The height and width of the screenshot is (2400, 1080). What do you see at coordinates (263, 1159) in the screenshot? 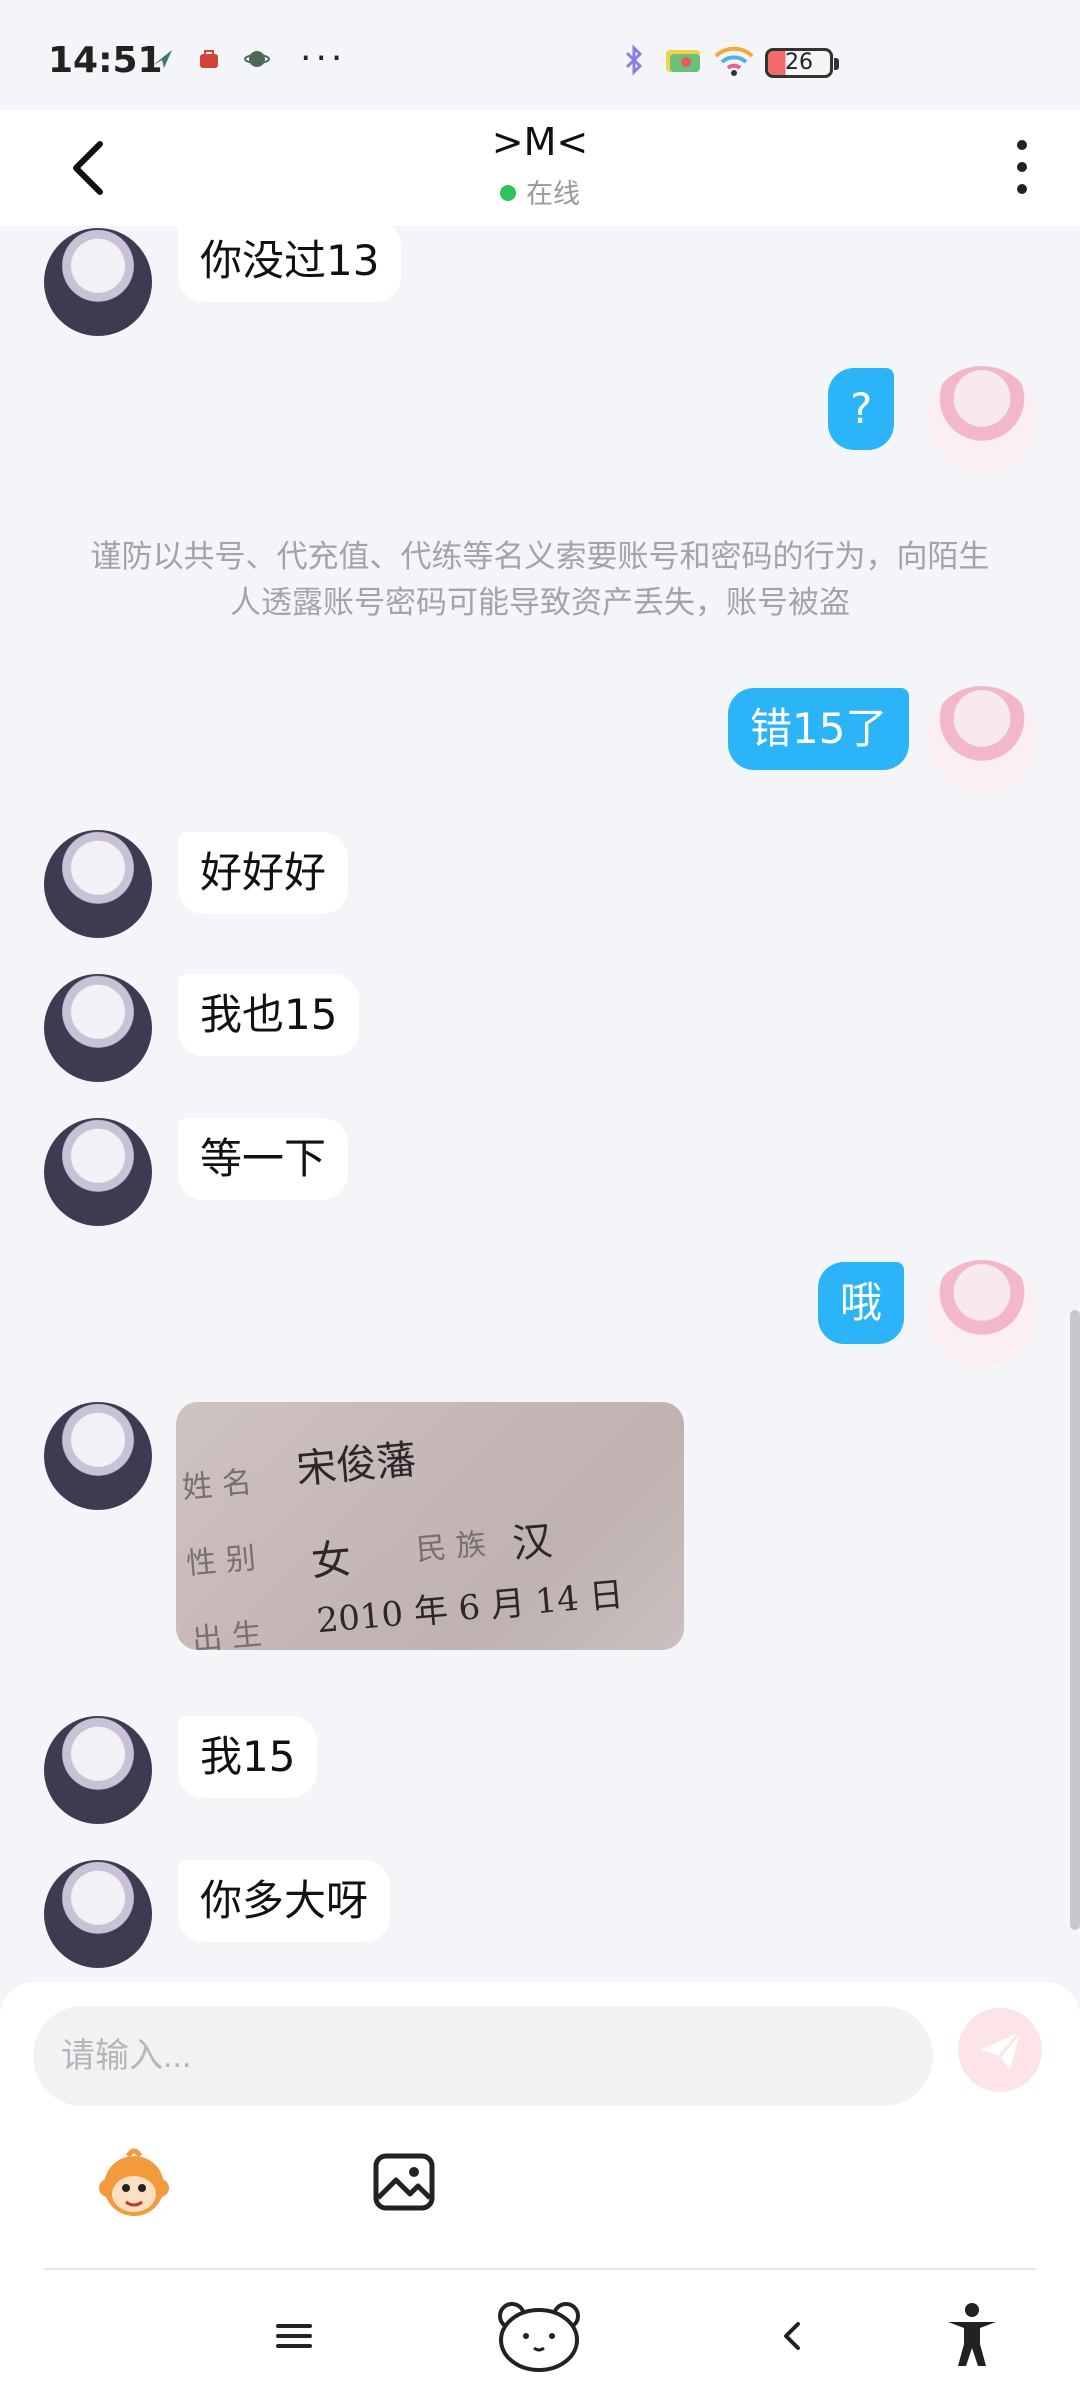
I see `message-bubble-incoming: 等一下` at bounding box center [263, 1159].